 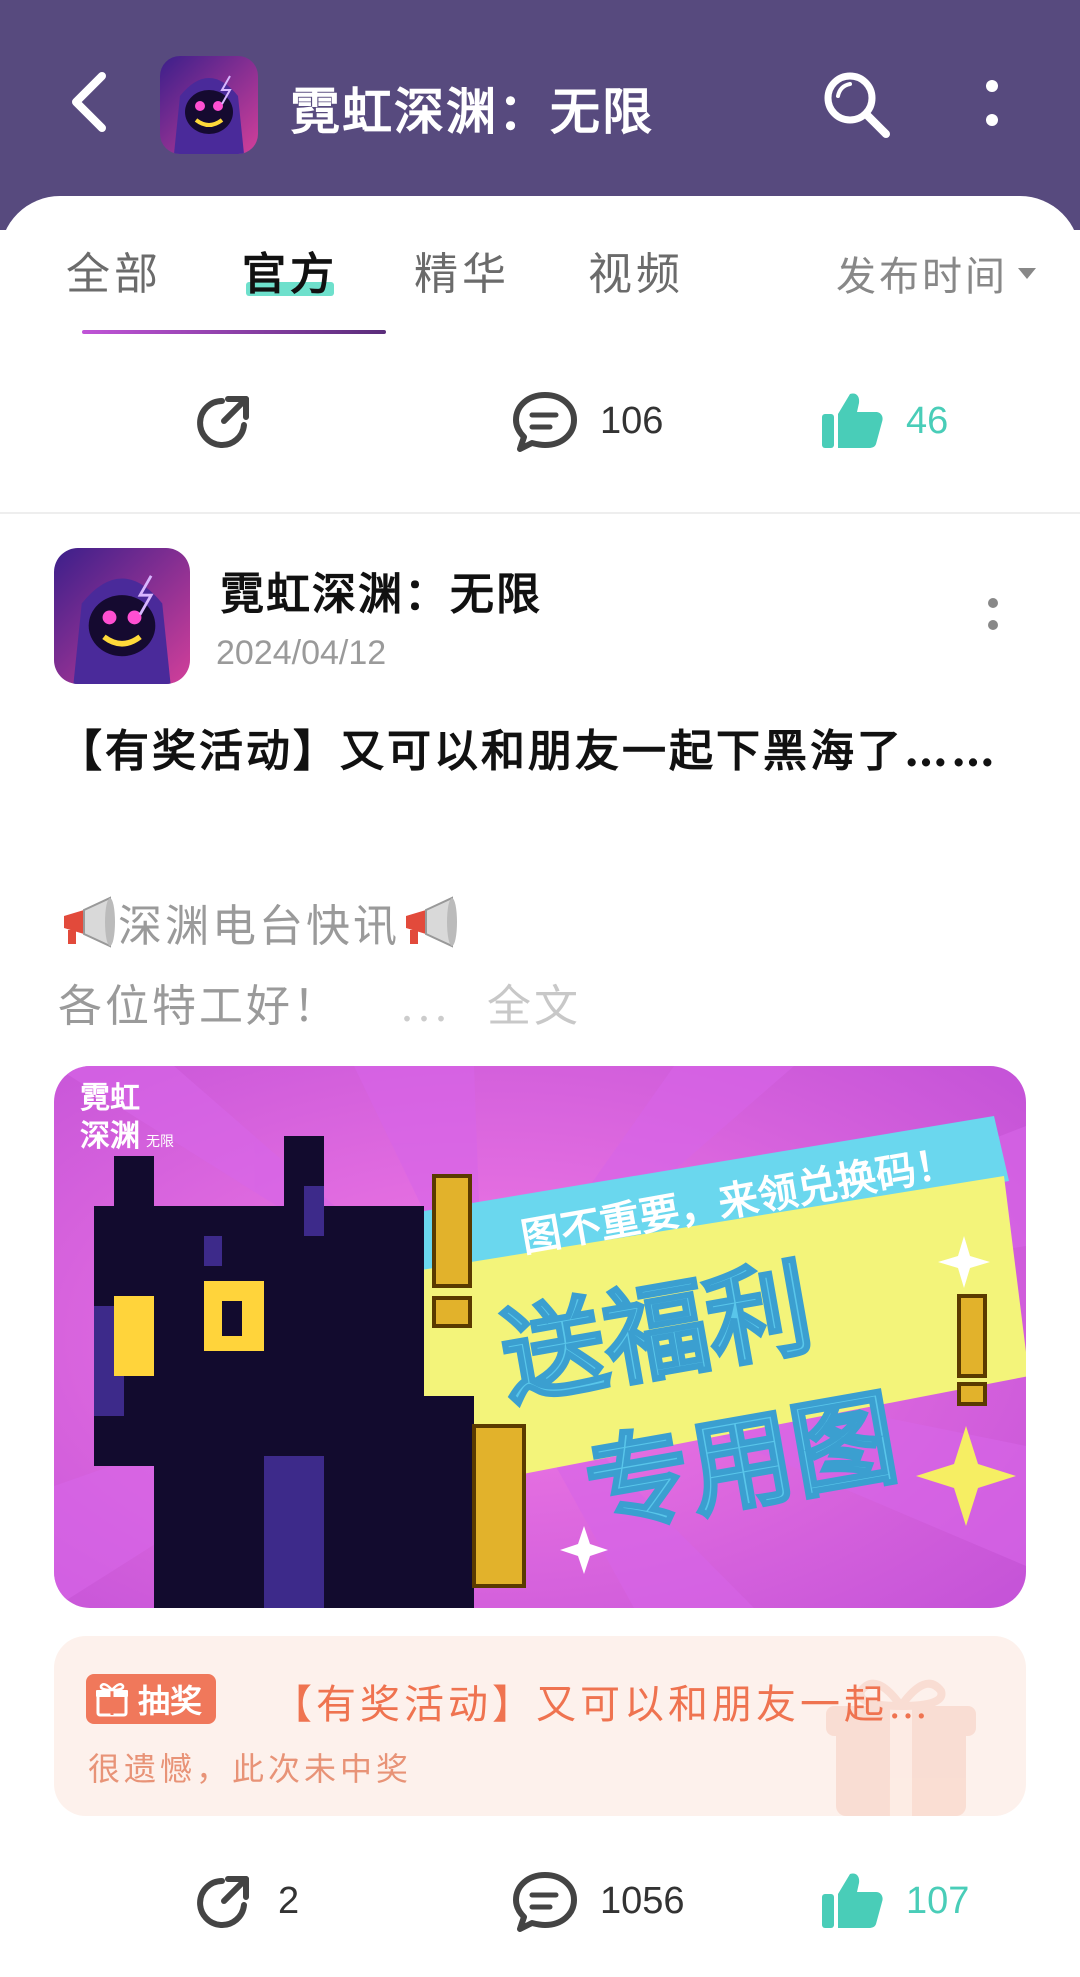 I want to click on comment-count: 1056, so click(x=642, y=1900).